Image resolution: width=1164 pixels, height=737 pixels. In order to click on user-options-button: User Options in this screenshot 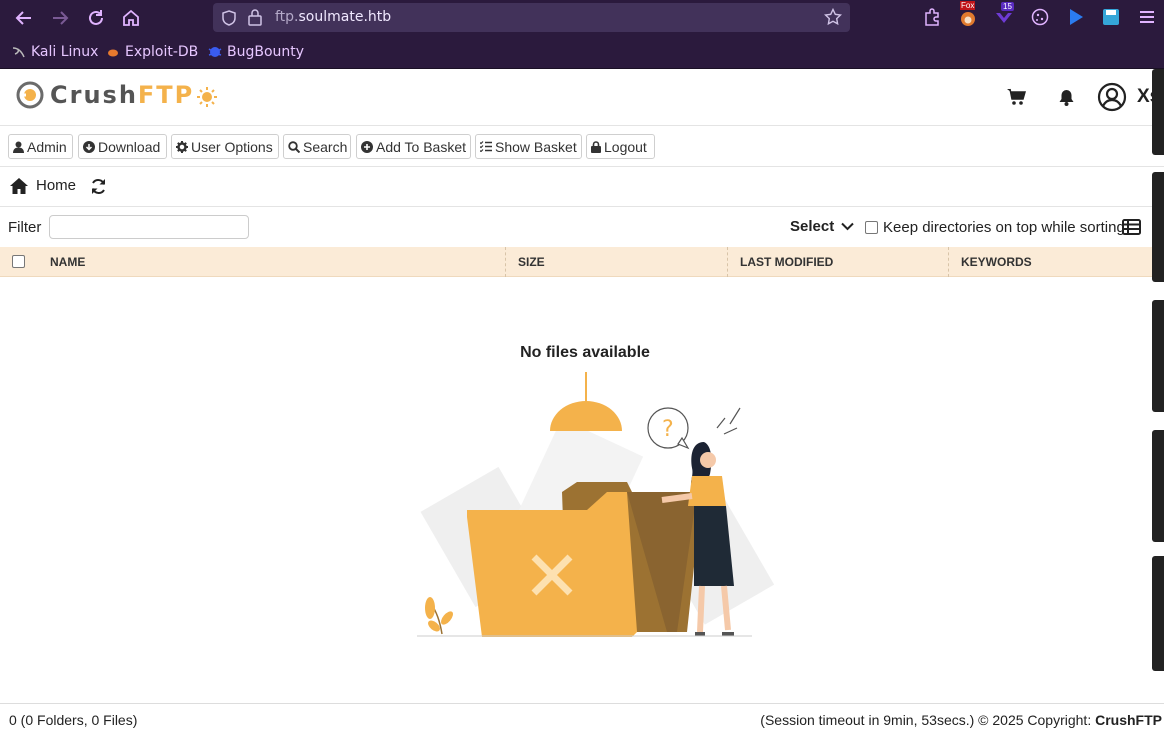, I will do `click(225, 146)`.